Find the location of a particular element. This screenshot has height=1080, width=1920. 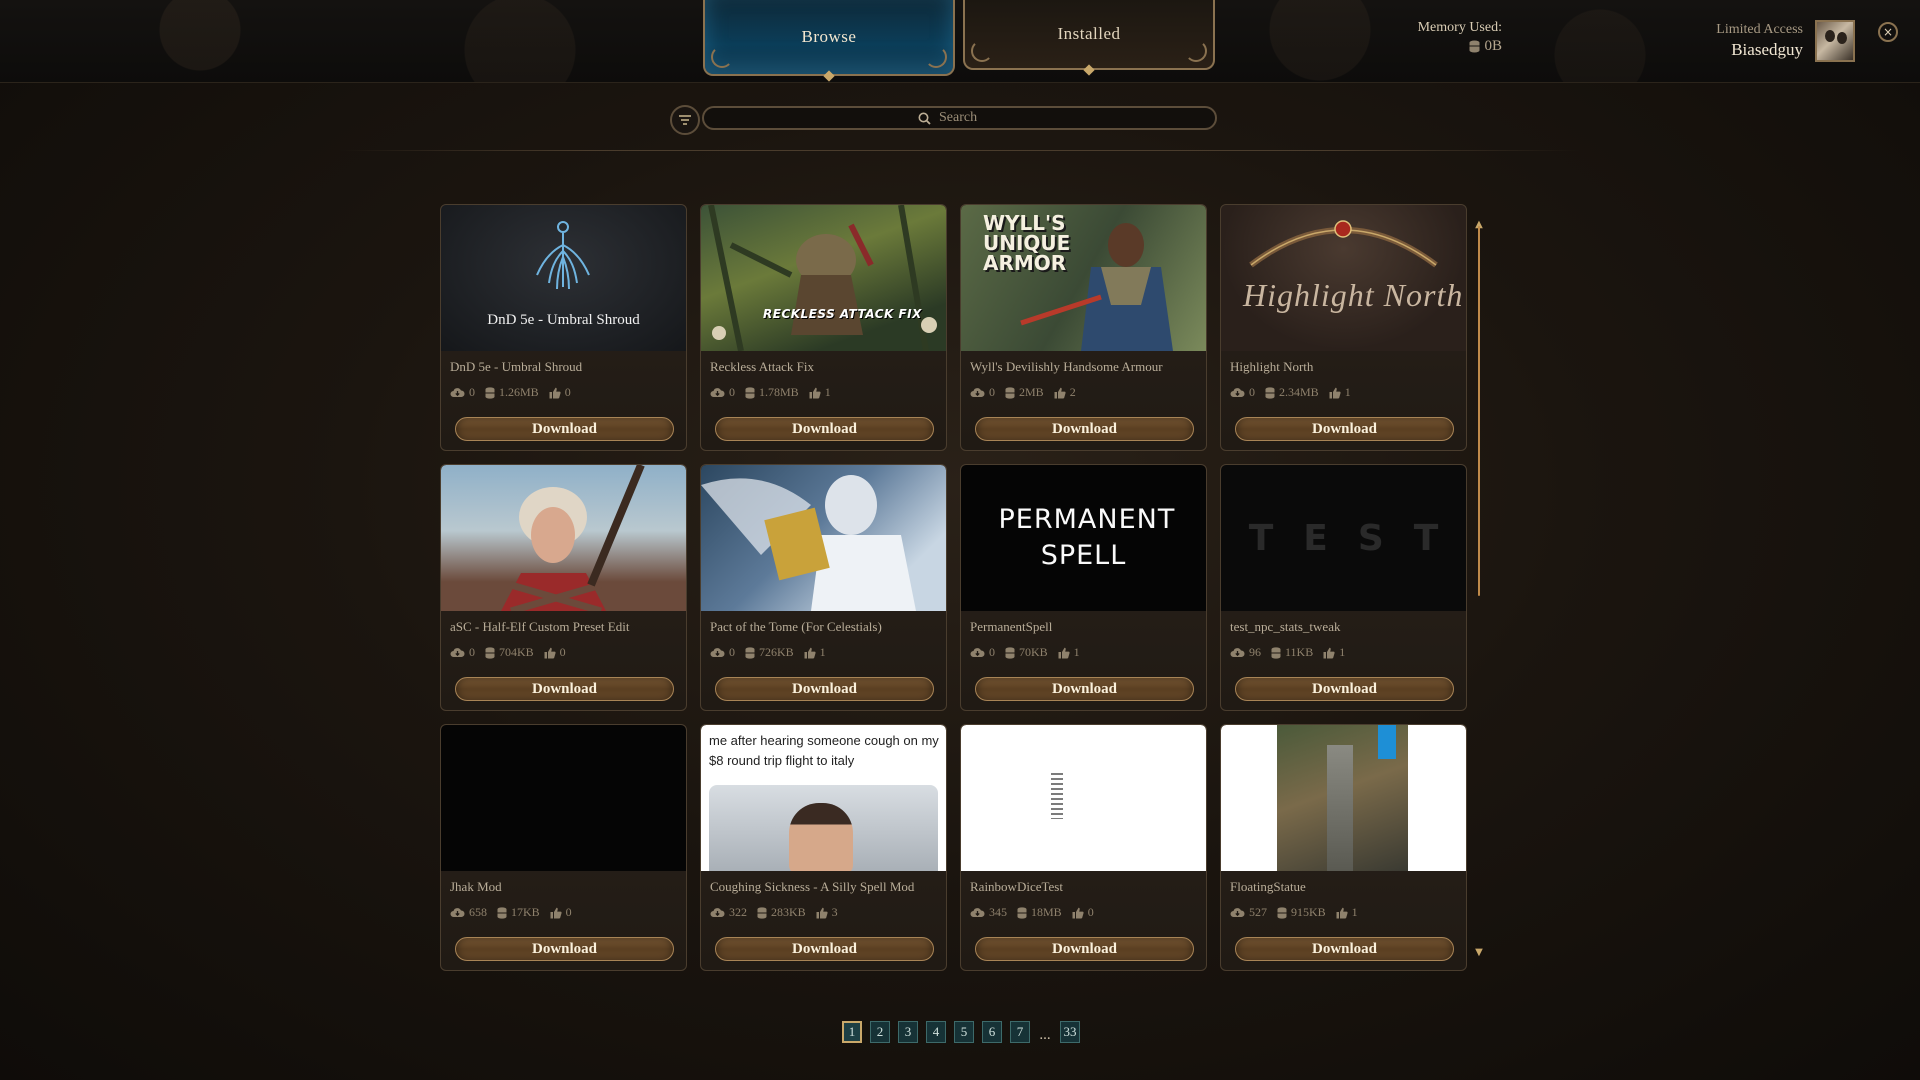

page-button: 1 is located at coordinates (852, 1032).